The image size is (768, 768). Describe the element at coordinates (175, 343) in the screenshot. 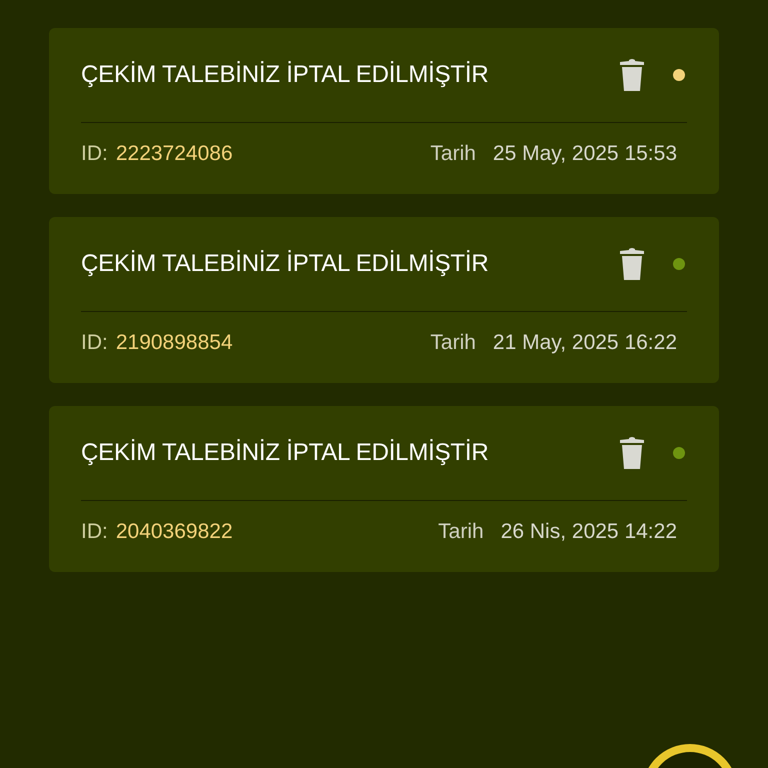

I see `id-value: 2190898854` at that location.